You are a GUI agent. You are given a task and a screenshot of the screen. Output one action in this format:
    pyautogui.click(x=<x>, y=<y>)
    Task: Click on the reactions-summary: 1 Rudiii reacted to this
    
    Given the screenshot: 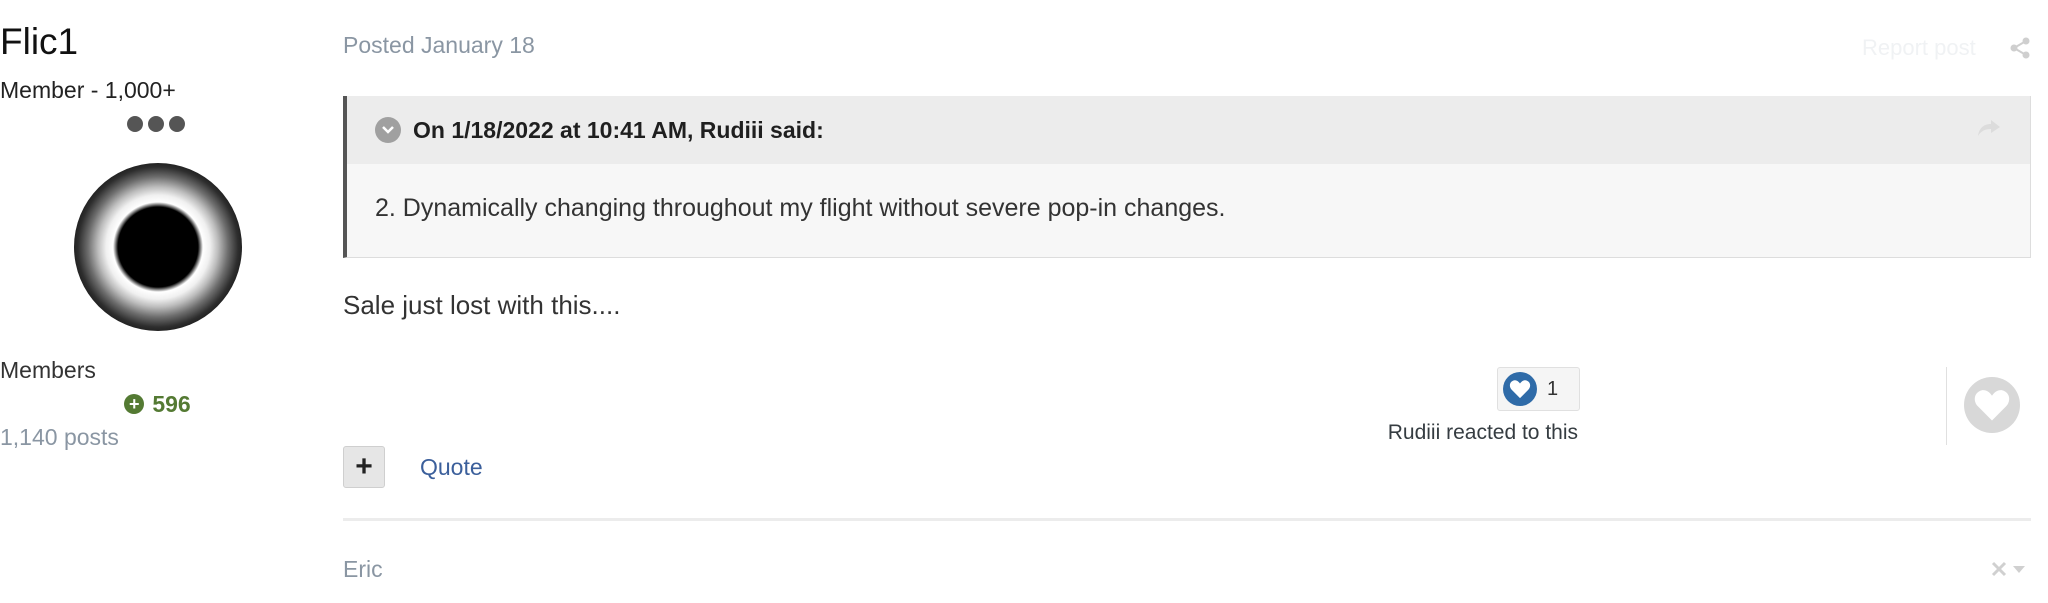 What is the action you would take?
    pyautogui.click(x=1545, y=407)
    